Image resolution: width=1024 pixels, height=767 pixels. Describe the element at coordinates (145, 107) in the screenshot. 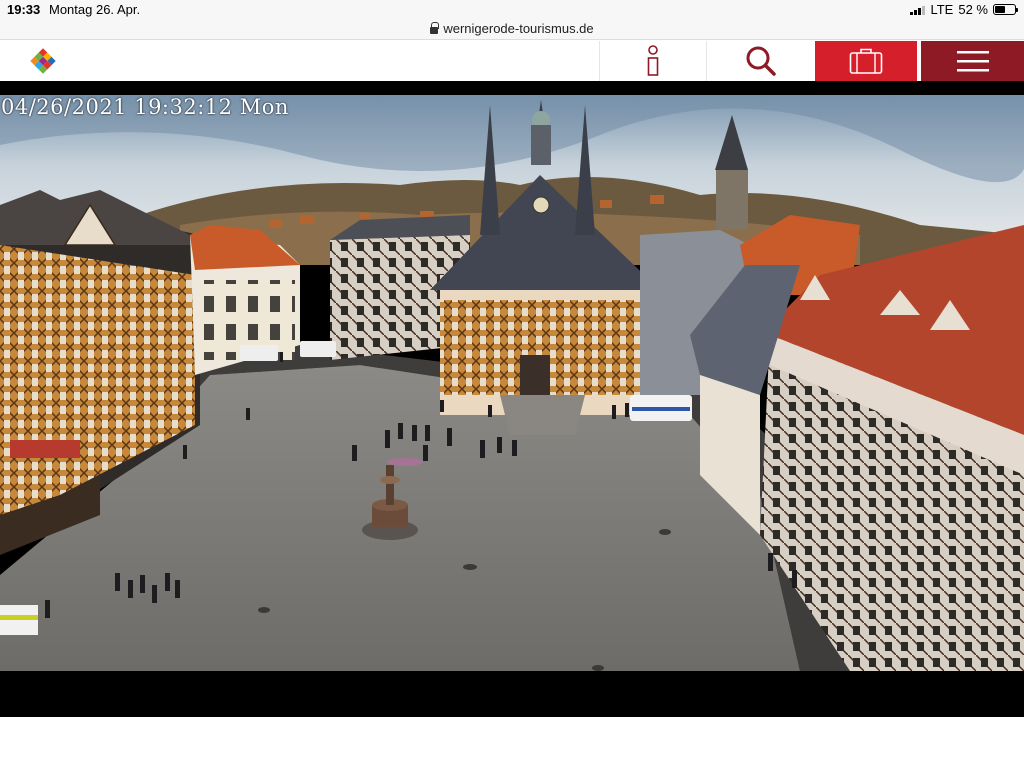

I see `webcam-timestamp: 04/26/2021 19:32:12 Mon` at that location.